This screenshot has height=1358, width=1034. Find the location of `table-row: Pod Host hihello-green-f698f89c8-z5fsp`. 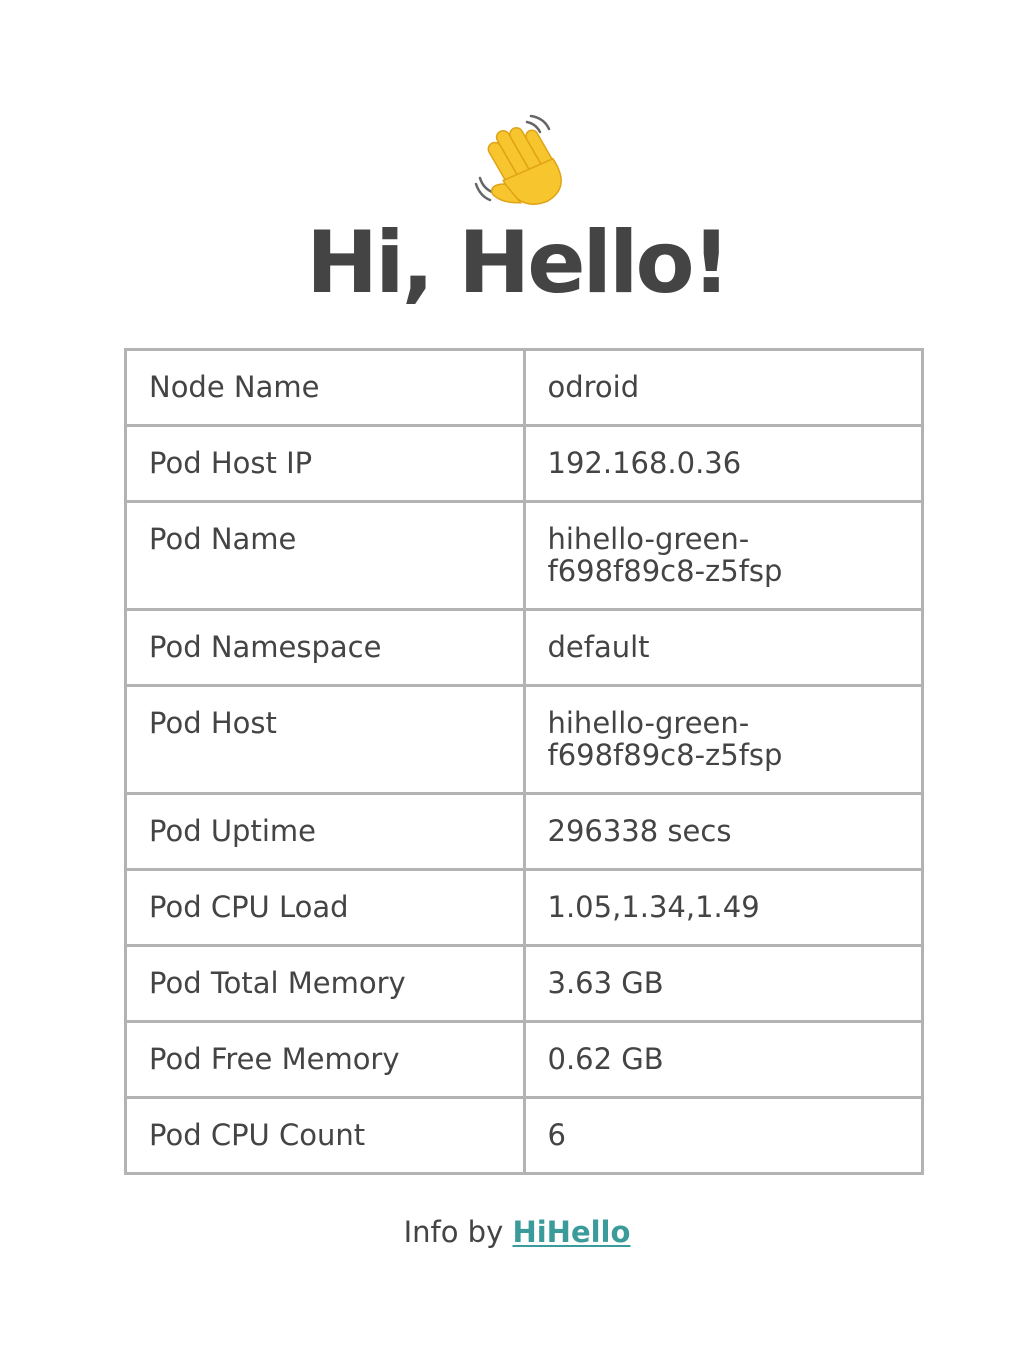

table-row: Pod Host hihello-green-f698f89c8-z5fsp is located at coordinates (524, 739).